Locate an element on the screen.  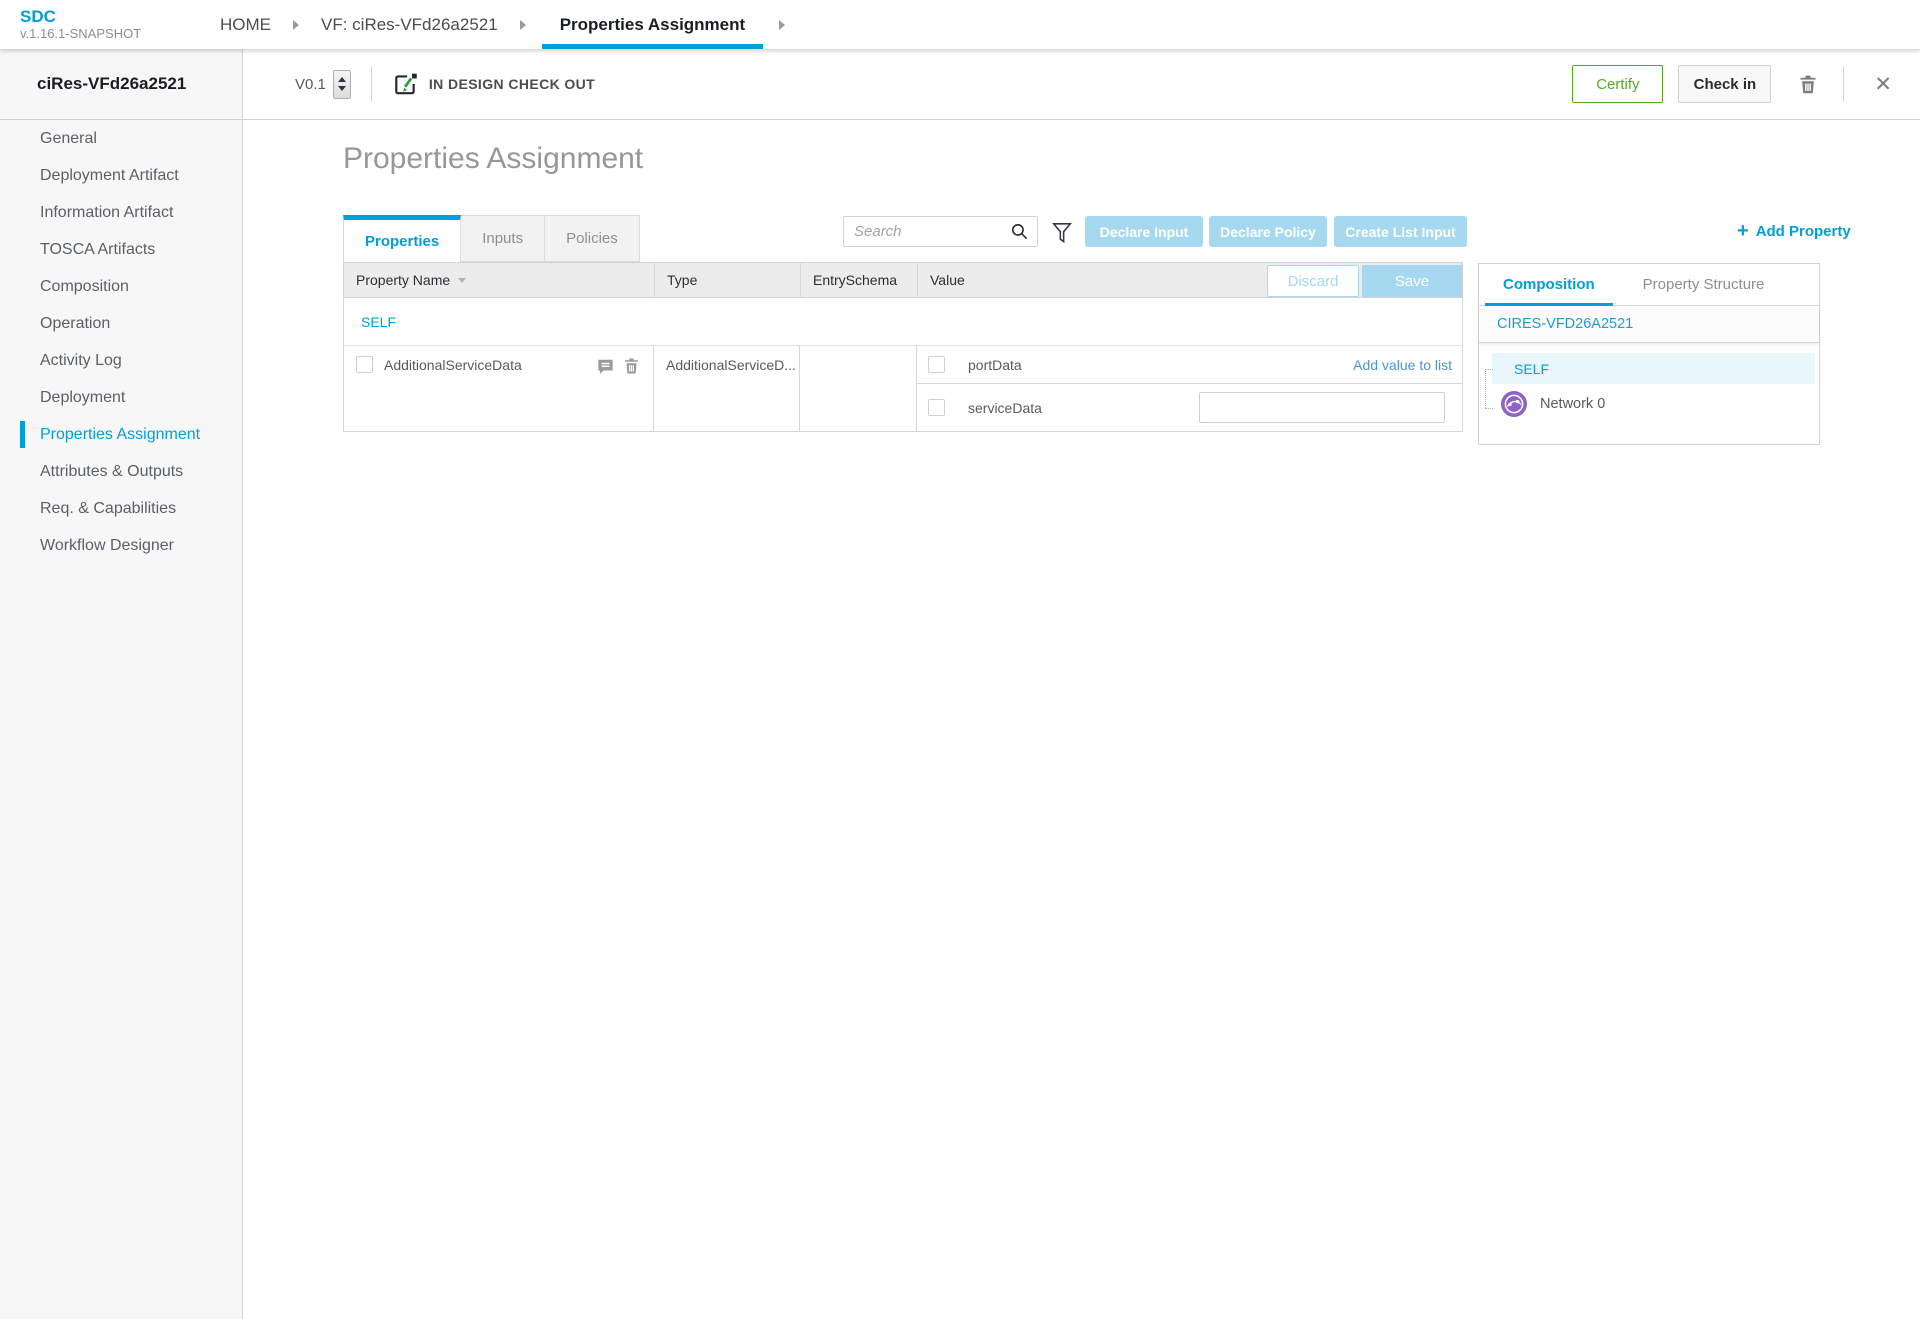
lifecycle-state-label: IN DESIGN CHECK OUT is located at coordinates (512, 84).